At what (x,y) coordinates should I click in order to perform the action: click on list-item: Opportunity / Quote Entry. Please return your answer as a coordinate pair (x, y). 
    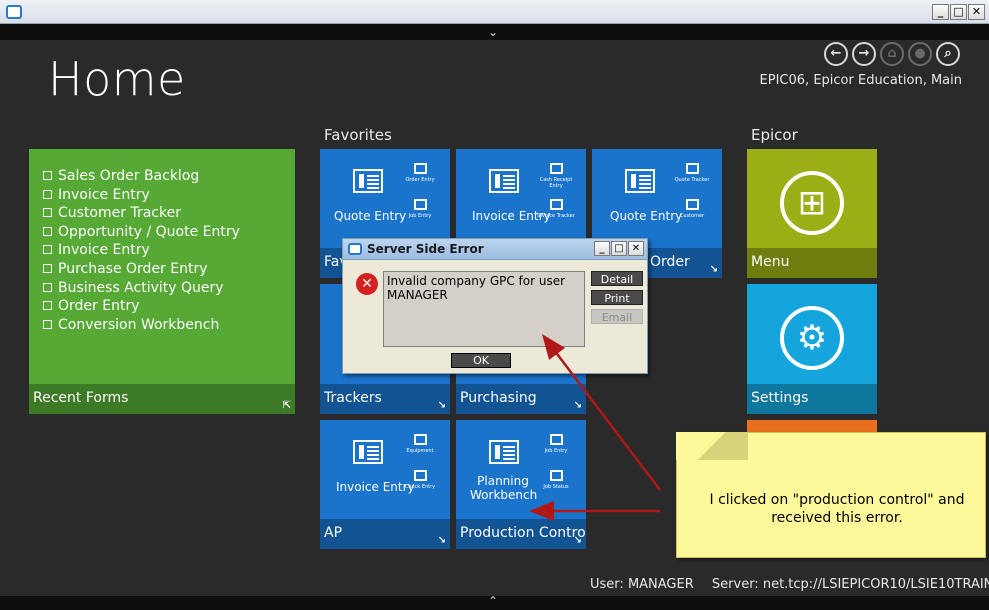
    Looking at the image, I should click on (141, 232).